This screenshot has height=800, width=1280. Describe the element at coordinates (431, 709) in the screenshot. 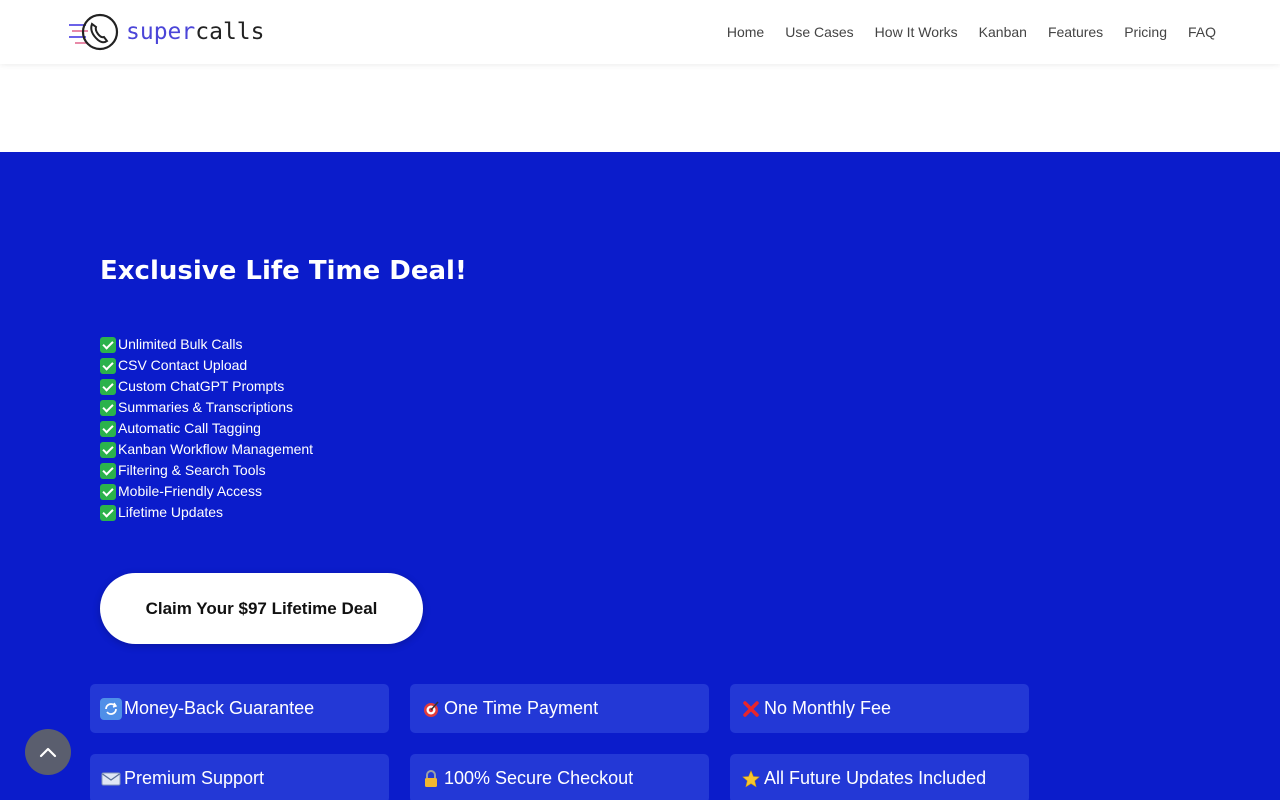

I see `target-icon` at that location.